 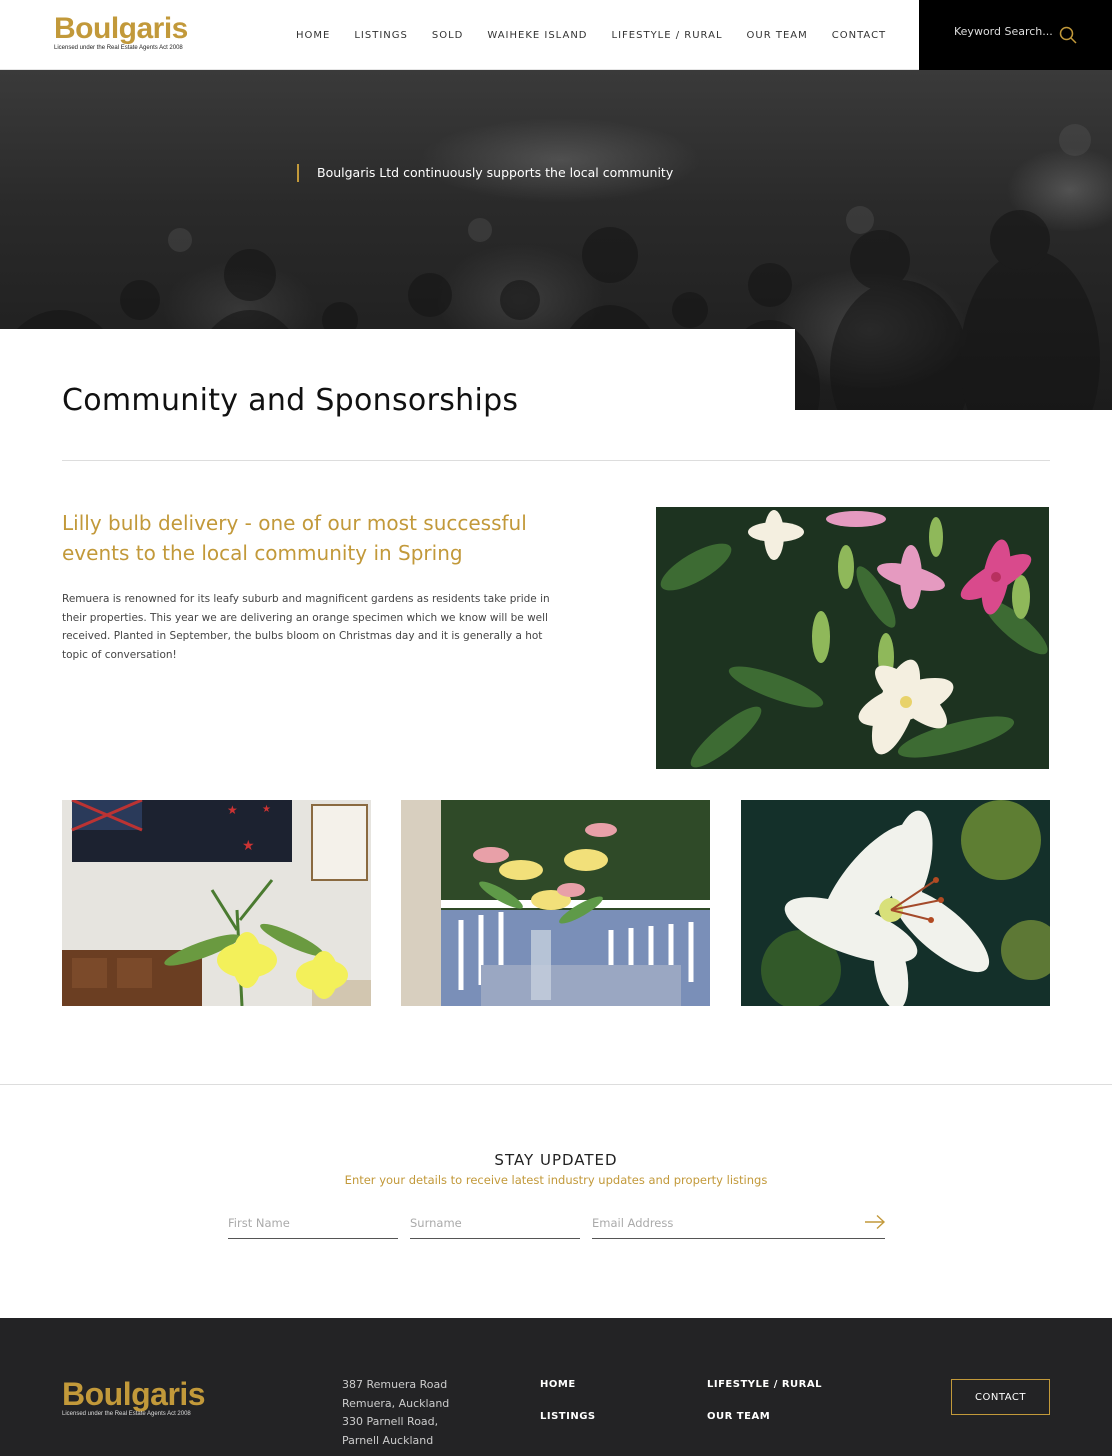 I want to click on search-input, so click(x=1004, y=31).